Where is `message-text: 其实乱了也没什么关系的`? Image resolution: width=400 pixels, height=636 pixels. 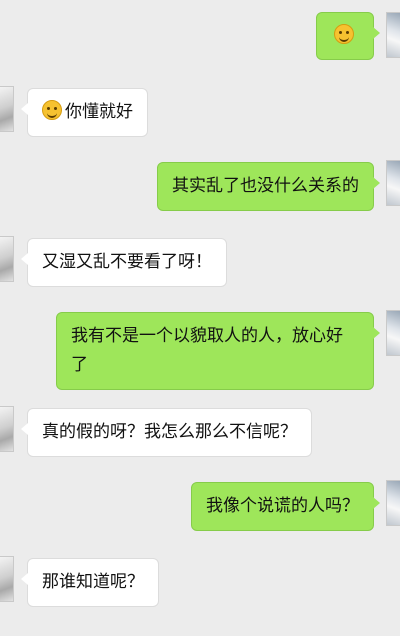 message-text: 其实乱了也没什么关系的 is located at coordinates (265, 186).